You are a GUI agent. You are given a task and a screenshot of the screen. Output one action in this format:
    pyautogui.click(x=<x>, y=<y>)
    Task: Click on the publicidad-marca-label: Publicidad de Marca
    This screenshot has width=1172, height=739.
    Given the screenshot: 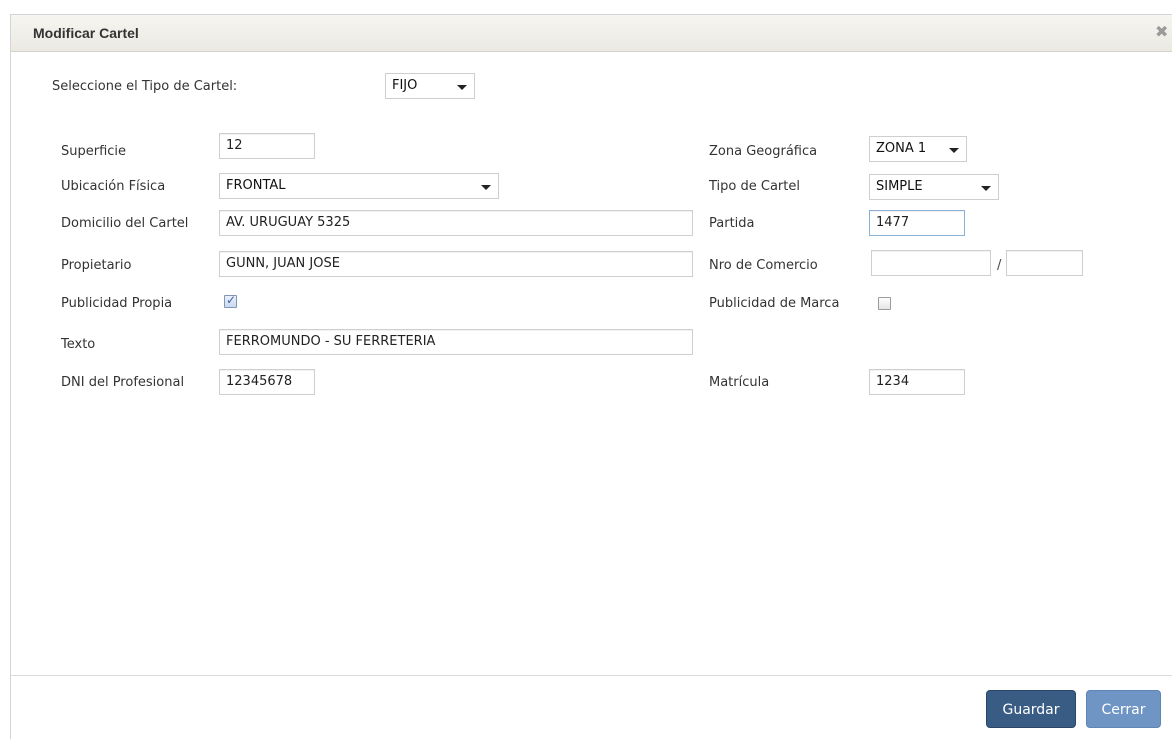 What is the action you would take?
    pyautogui.click(x=774, y=303)
    